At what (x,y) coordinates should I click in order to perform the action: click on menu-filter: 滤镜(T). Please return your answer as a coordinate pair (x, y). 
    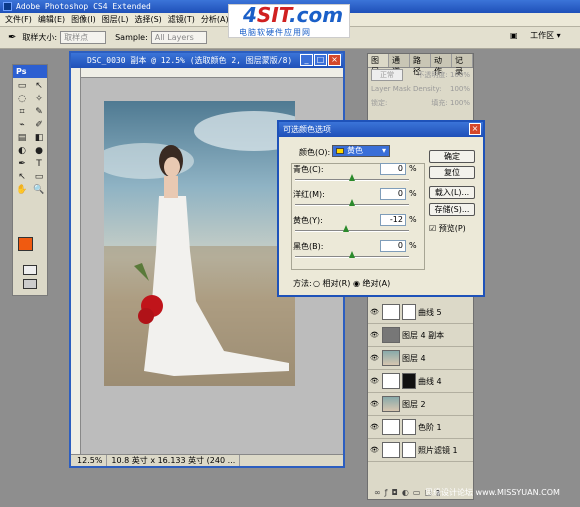
    Looking at the image, I should click on (181, 19).